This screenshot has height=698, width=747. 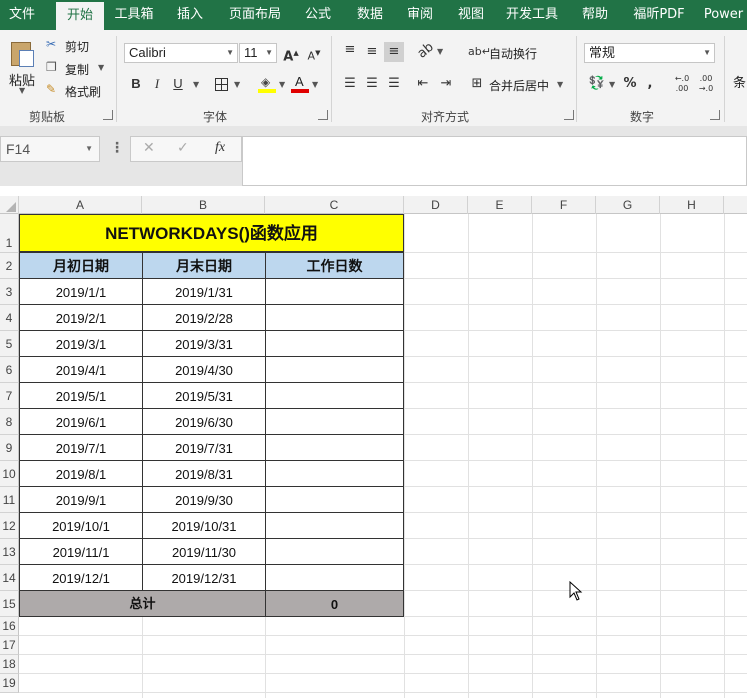 What do you see at coordinates (81, 265) in the screenshot?
I see `header-cell-start-date: 月初日期` at bounding box center [81, 265].